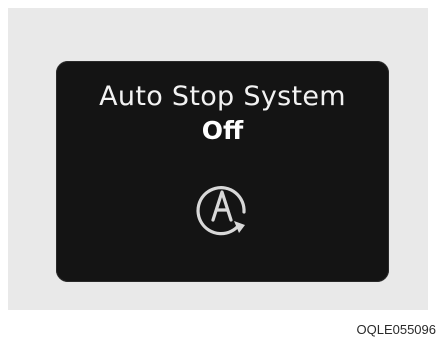 This screenshot has width=436, height=343. I want to click on display-status: Off, so click(222, 130).